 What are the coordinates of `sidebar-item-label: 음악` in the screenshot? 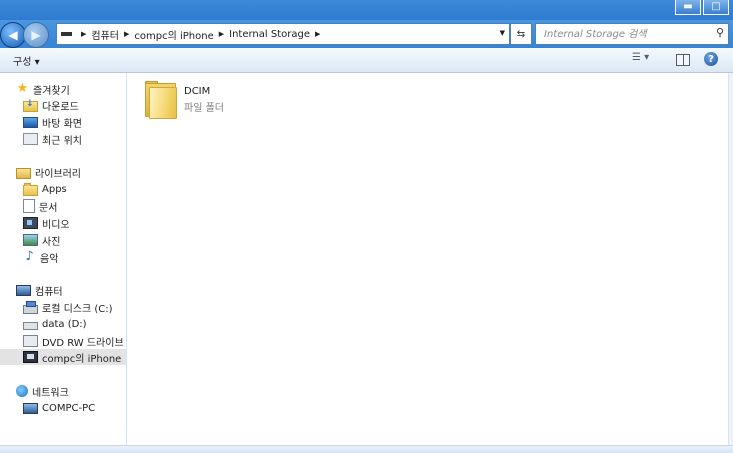 It's located at (49, 259).